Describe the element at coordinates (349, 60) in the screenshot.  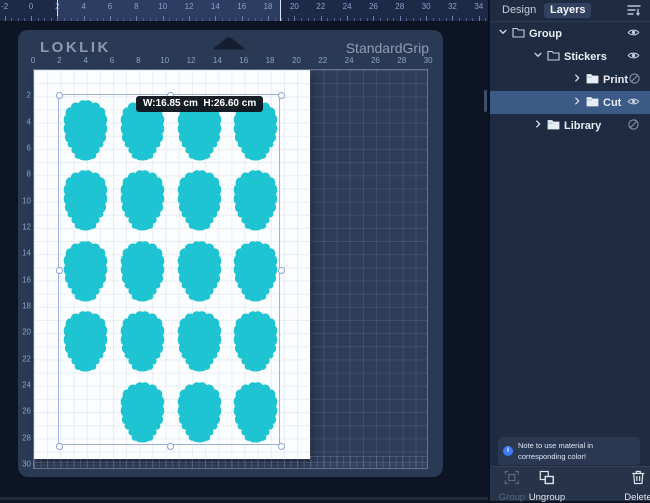
I see `mat-ruler-label: 24` at that location.